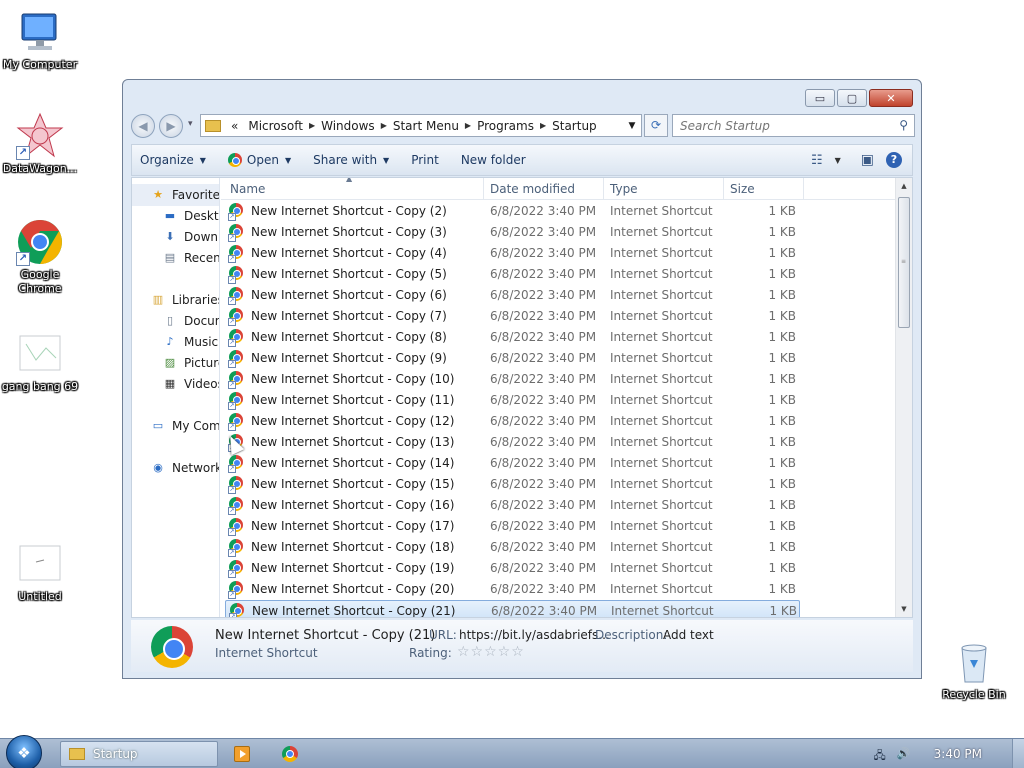  What do you see at coordinates (190, 258) in the screenshot?
I see `nav-recent-places: ▤ Recent Places` at bounding box center [190, 258].